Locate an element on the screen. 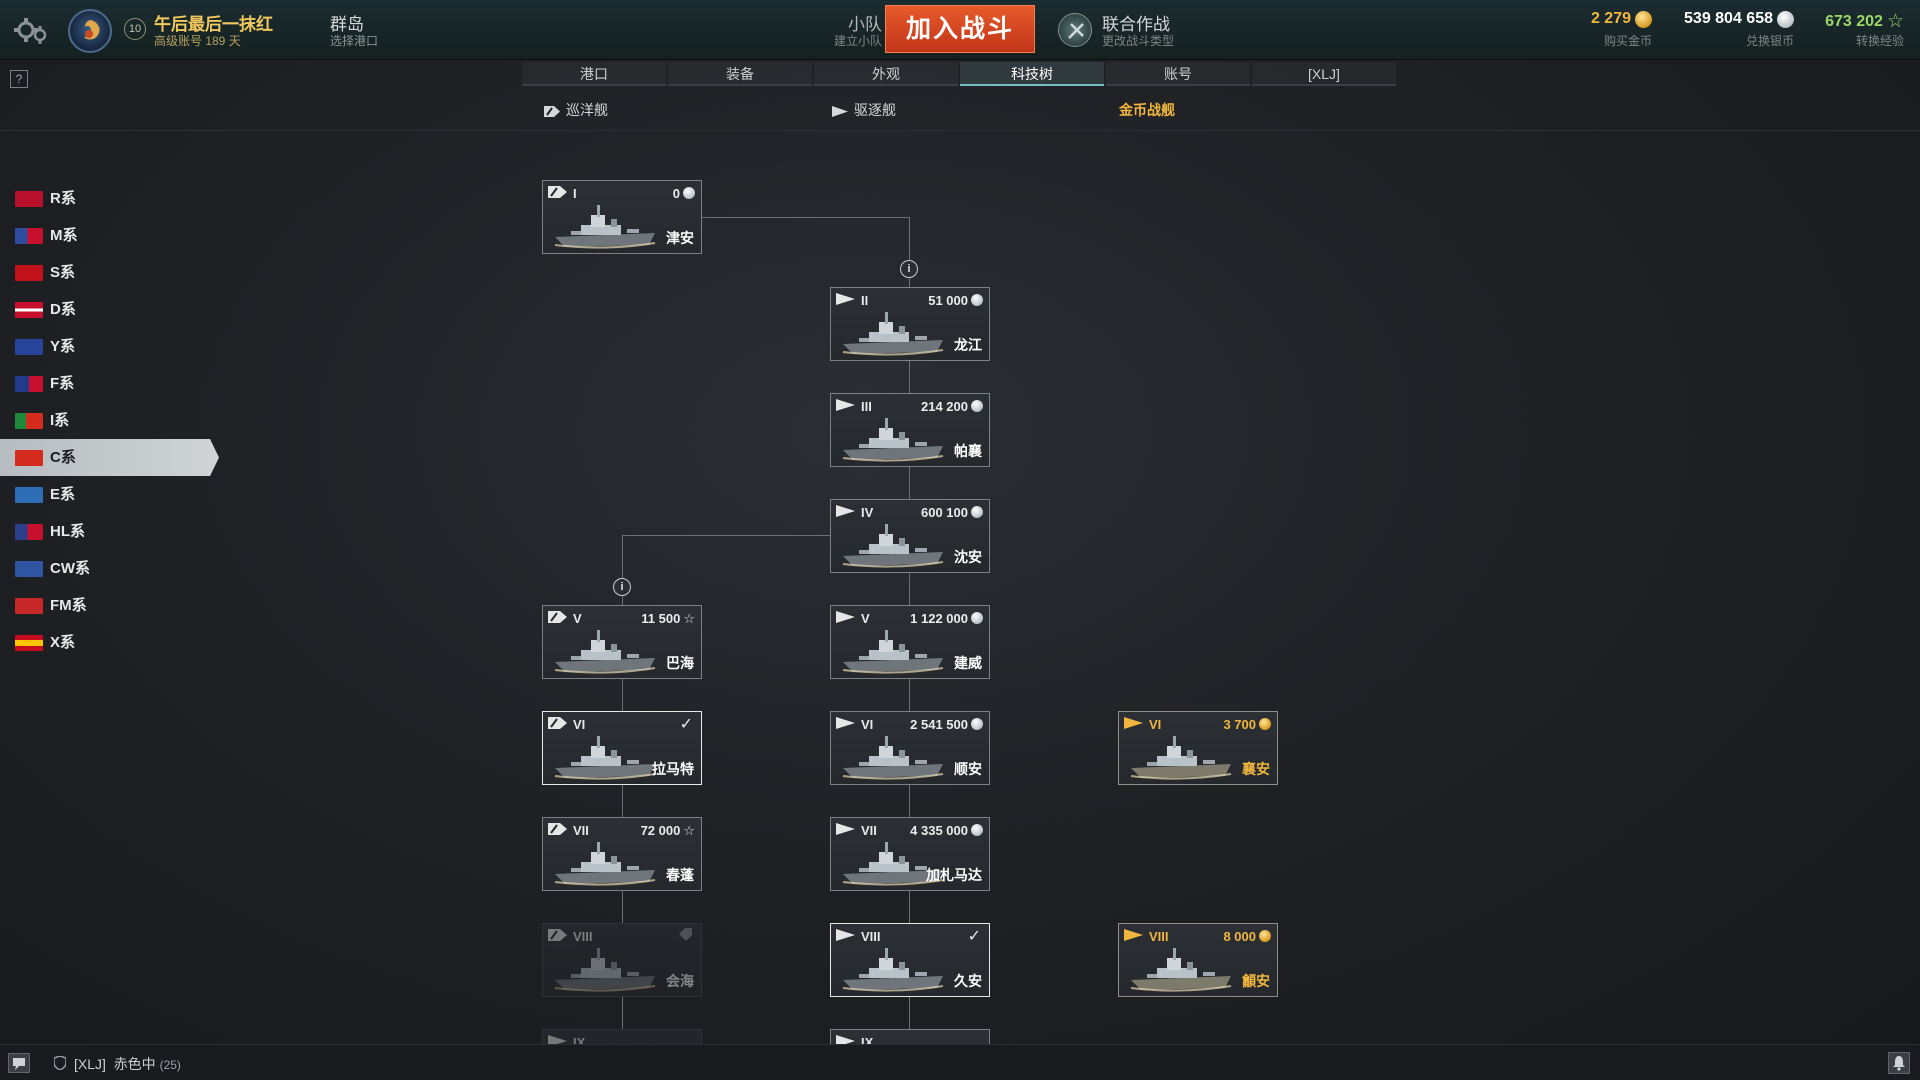 The width and height of the screenshot is (1920, 1080). ship-card-jianwei: V1 122 000 建威 is located at coordinates (910, 642).